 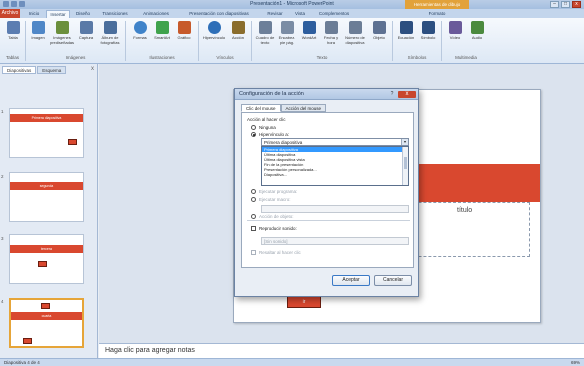 I want to click on album-label: Álbum de fotografías, so click(x=110, y=40).